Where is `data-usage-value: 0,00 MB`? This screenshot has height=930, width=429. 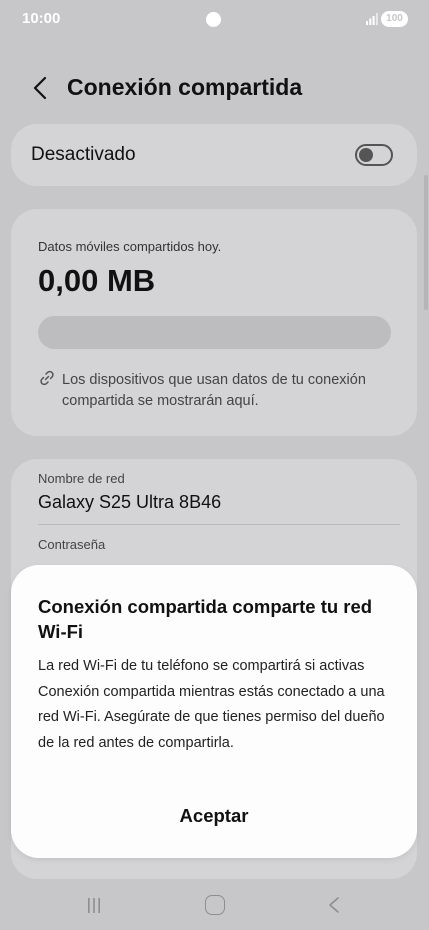 data-usage-value: 0,00 MB is located at coordinates (97, 280).